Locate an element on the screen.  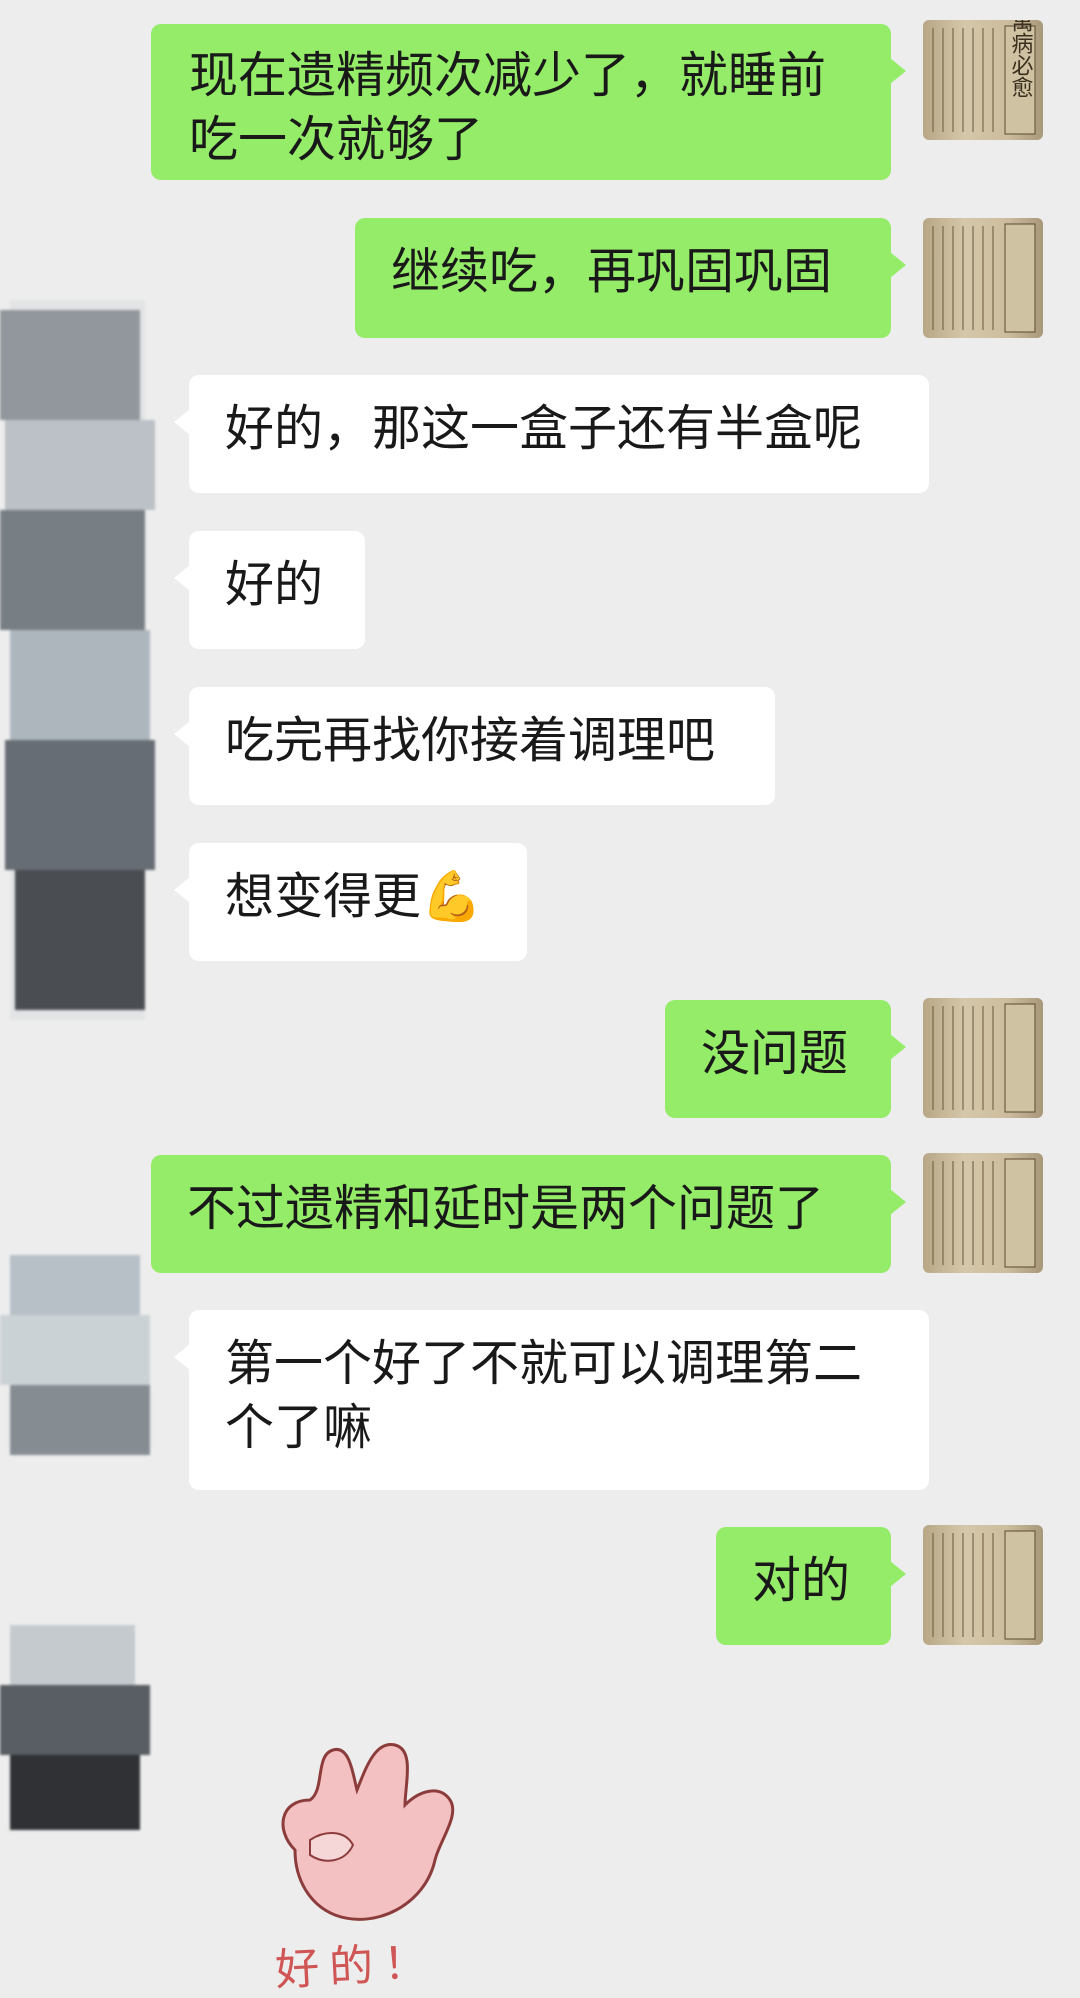
my-avatar: 萬病必愈 is located at coordinates (983, 80).